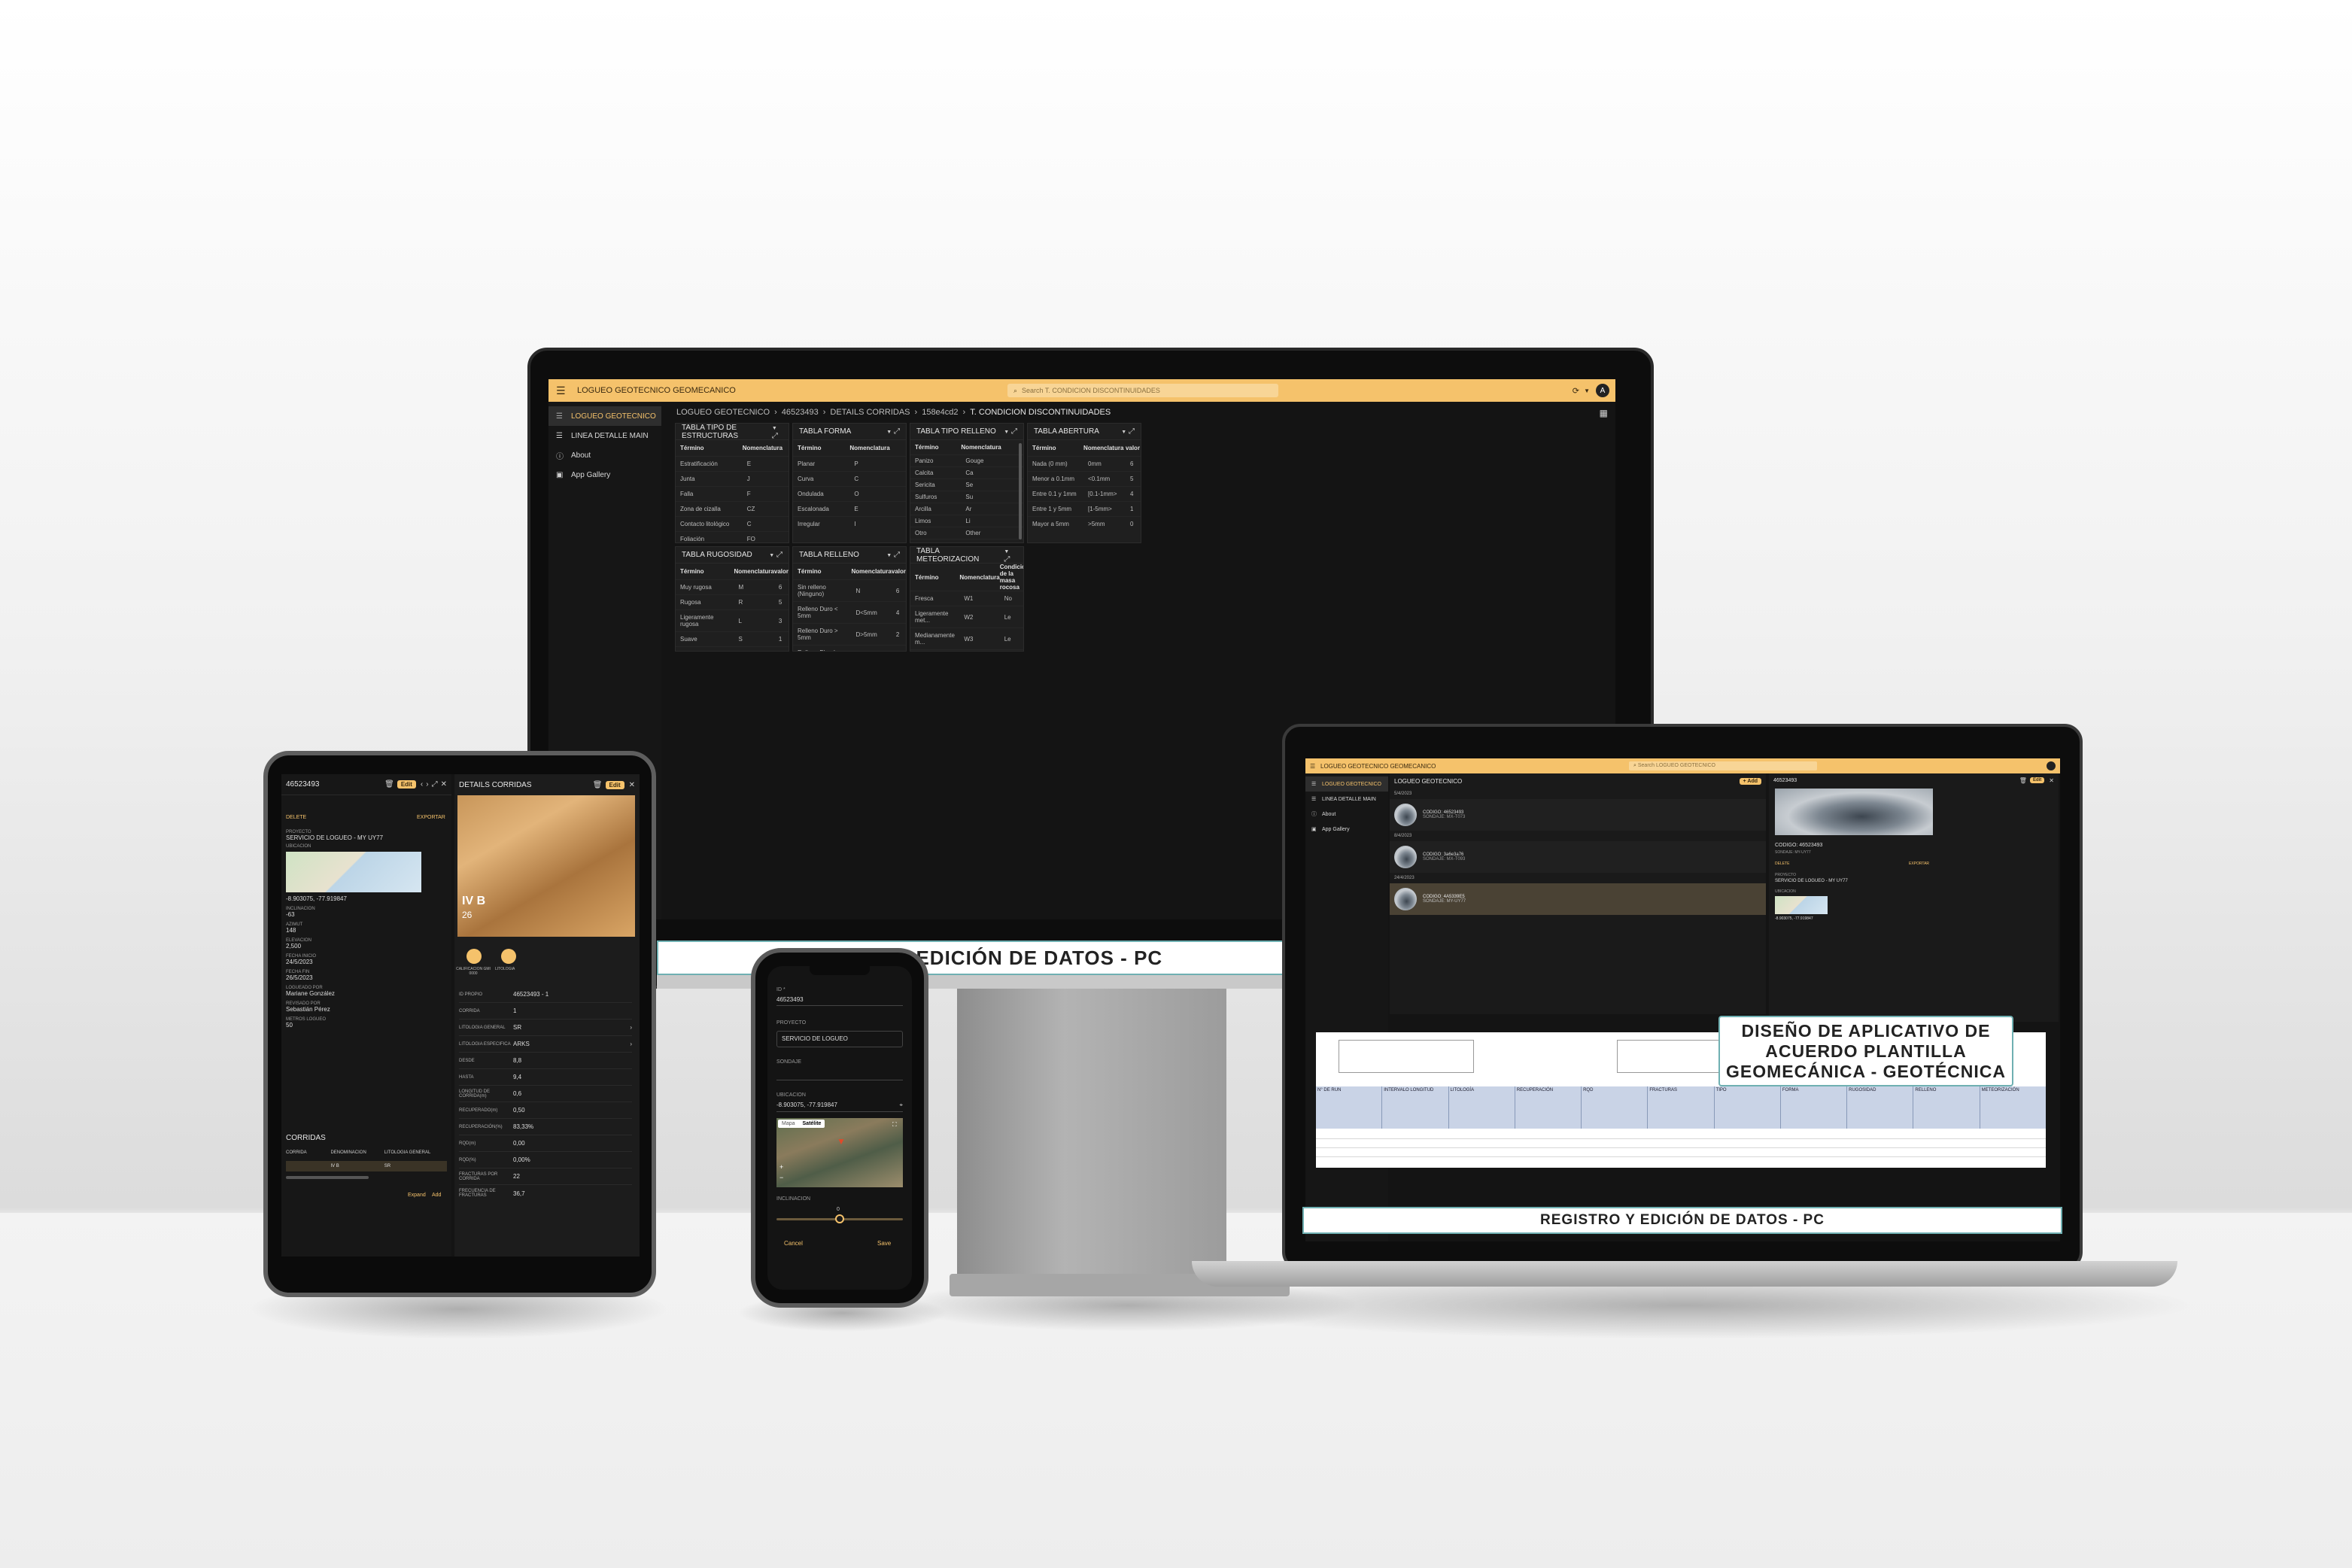 The width and height of the screenshot is (2352, 1568). What do you see at coordinates (1346, 829) in the screenshot?
I see `sidebar-item-gallery: ▣ App Gallery` at bounding box center [1346, 829].